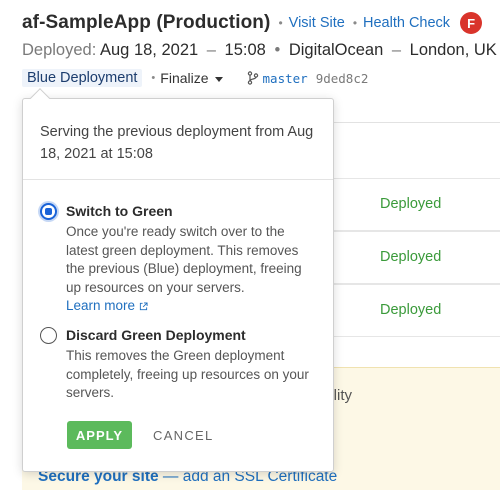 Image resolution: width=500 pixels, height=490 pixels. Describe the element at coordinates (471, 23) in the screenshot. I see `avatar: F` at that location.